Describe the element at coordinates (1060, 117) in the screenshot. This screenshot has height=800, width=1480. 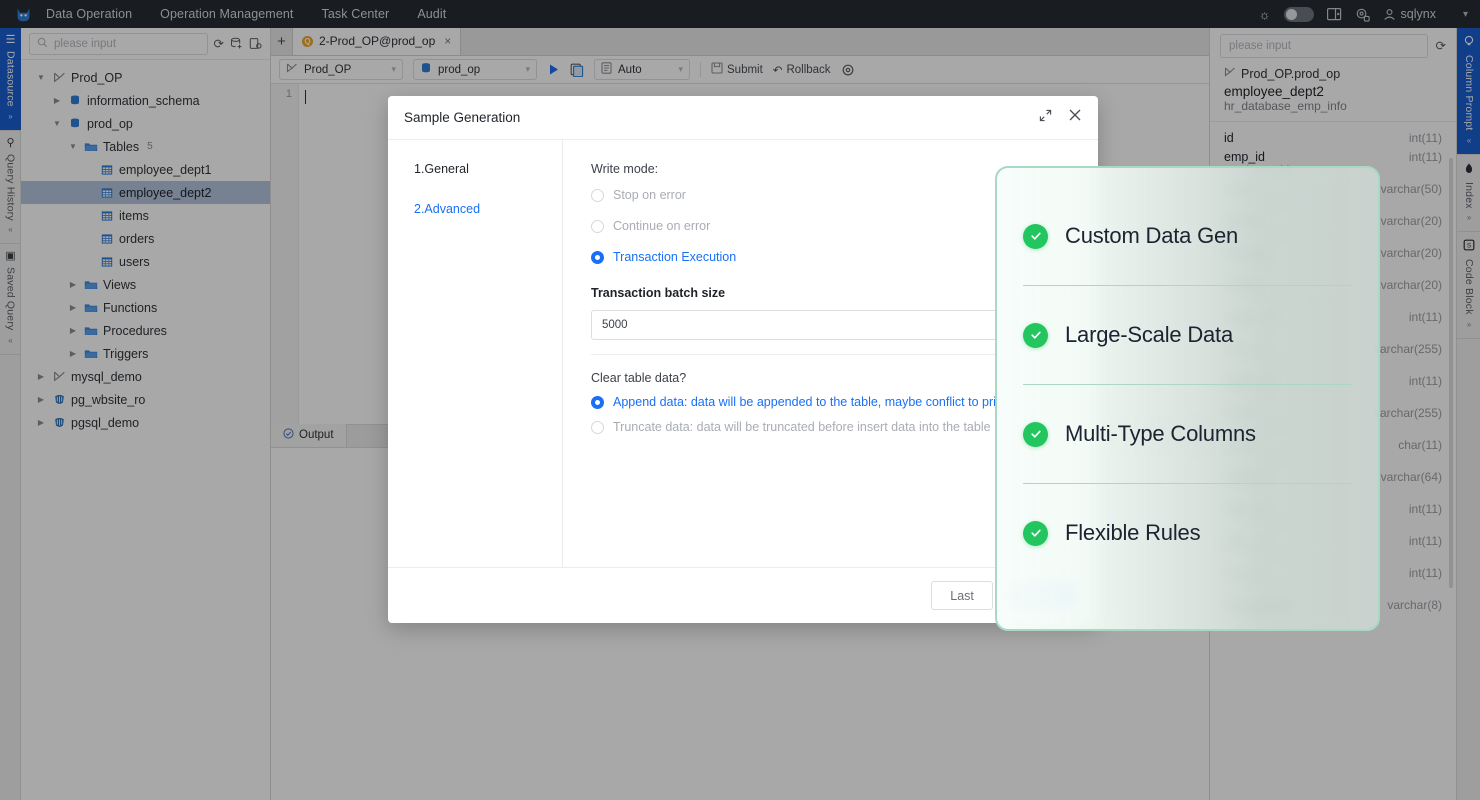
I see `dialog-header-actions` at that location.